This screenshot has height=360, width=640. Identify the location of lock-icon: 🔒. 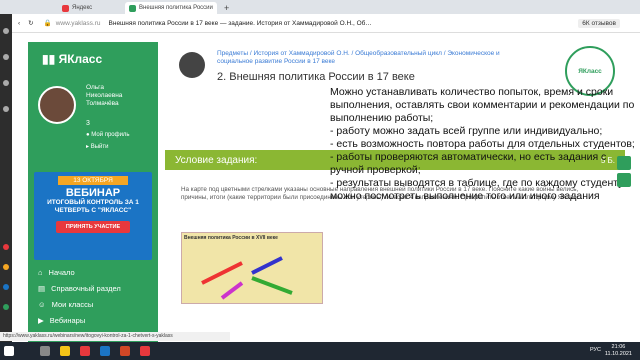
(47, 23).